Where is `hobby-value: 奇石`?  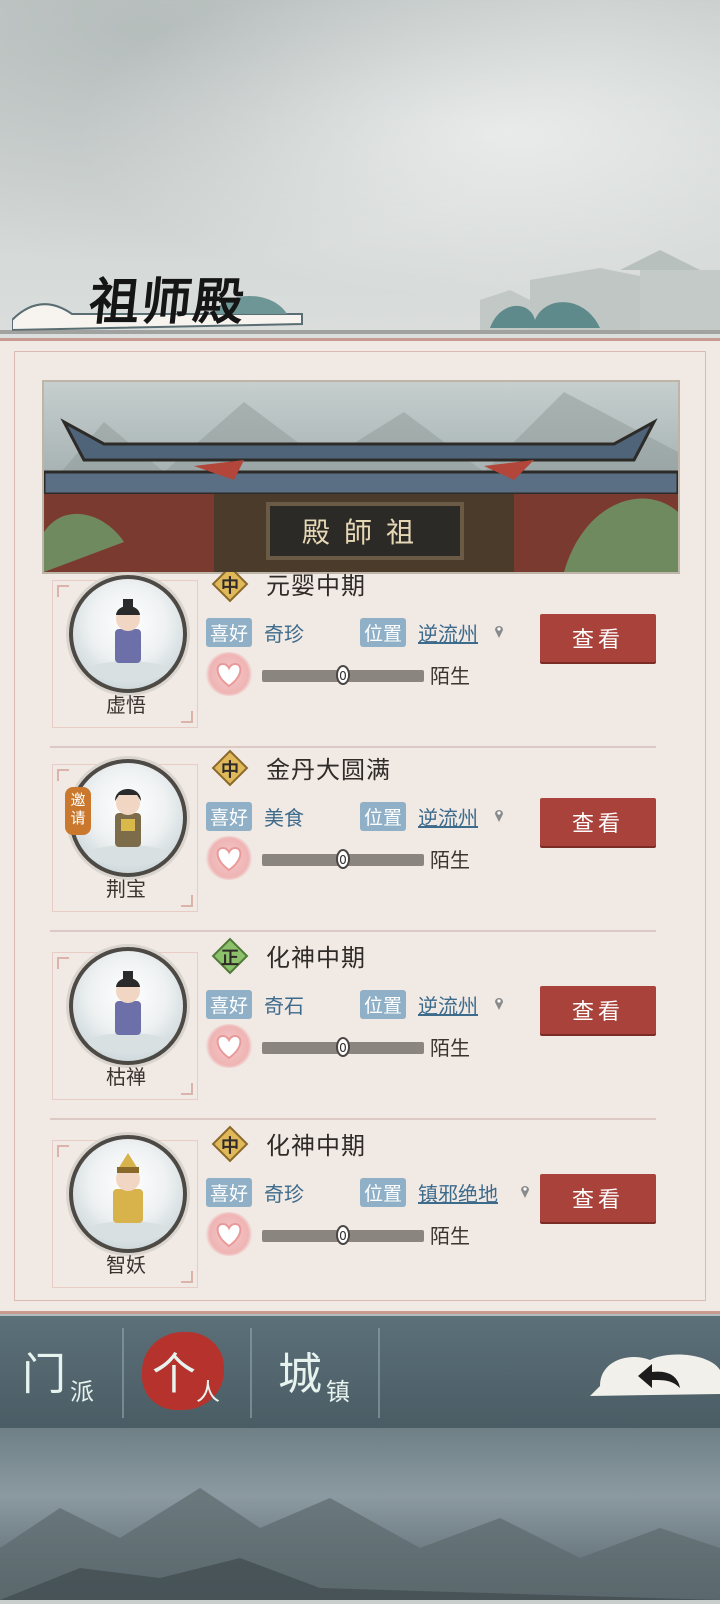 hobby-value: 奇石 is located at coordinates (284, 1006).